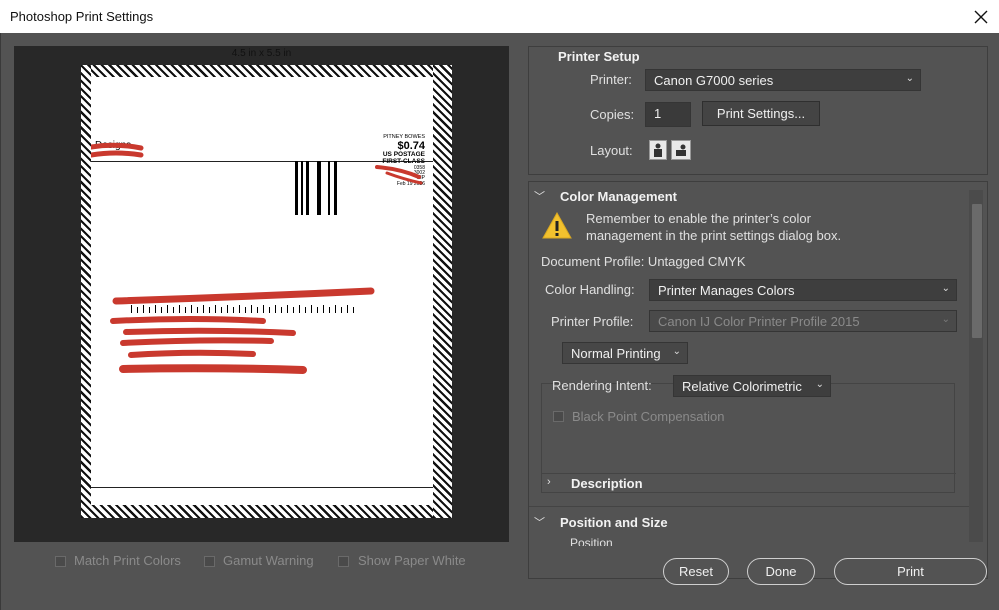 This screenshot has width=999, height=610. I want to click on description-title: Description, so click(607, 483).